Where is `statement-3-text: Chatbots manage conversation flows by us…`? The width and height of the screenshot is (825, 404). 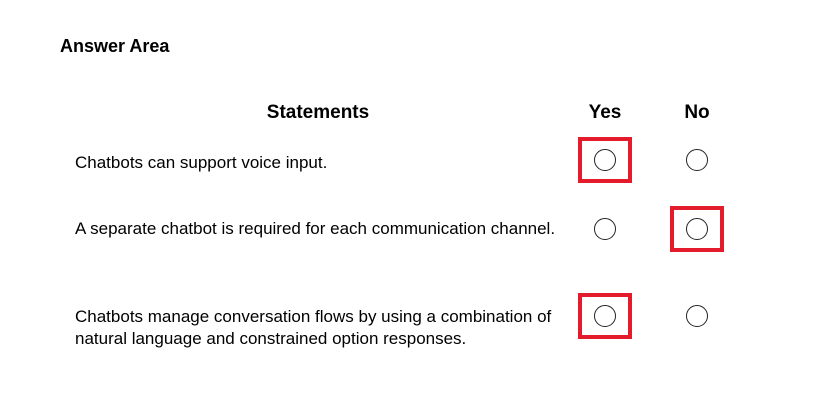 statement-3-text: Chatbots manage conversation flows by us… is located at coordinates (313, 327).